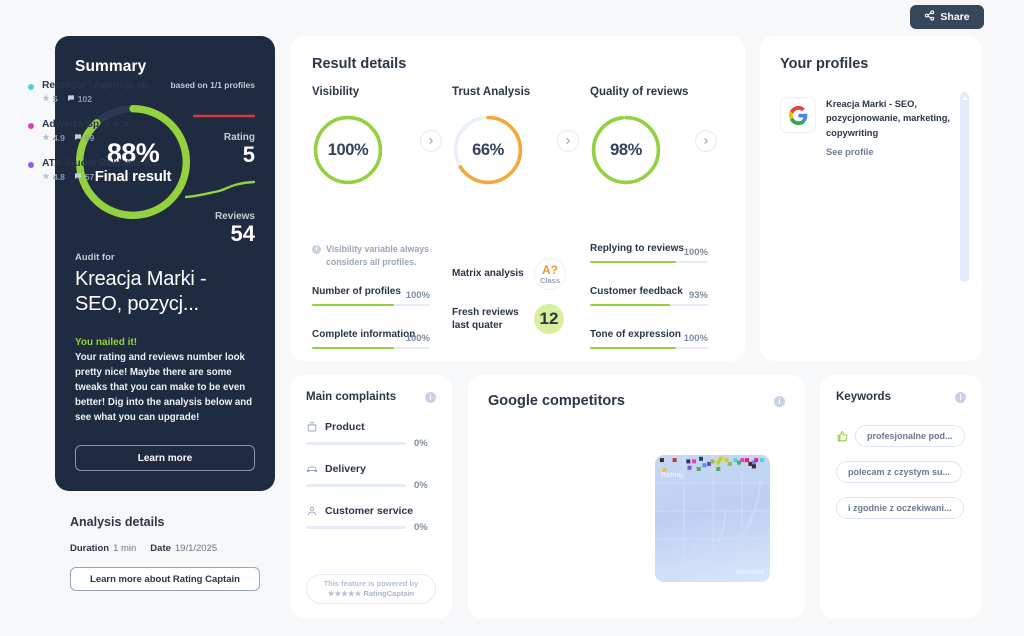 The height and width of the screenshot is (636, 1024). What do you see at coordinates (712, 518) in the screenshot?
I see `competitors-scatter-chart: Rating Reviews` at bounding box center [712, 518].